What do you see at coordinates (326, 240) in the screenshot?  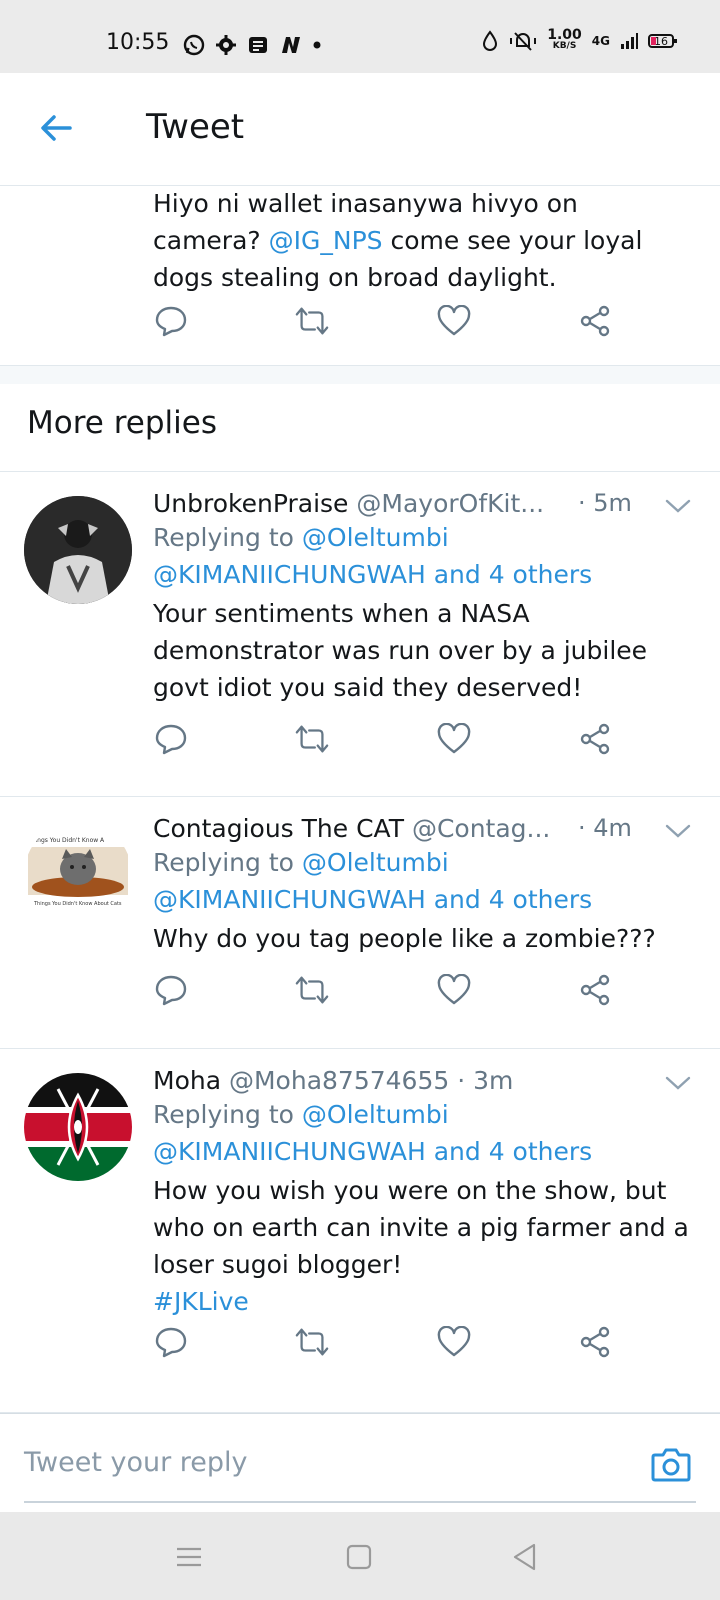 I see `mention-link: @IG_NPS` at bounding box center [326, 240].